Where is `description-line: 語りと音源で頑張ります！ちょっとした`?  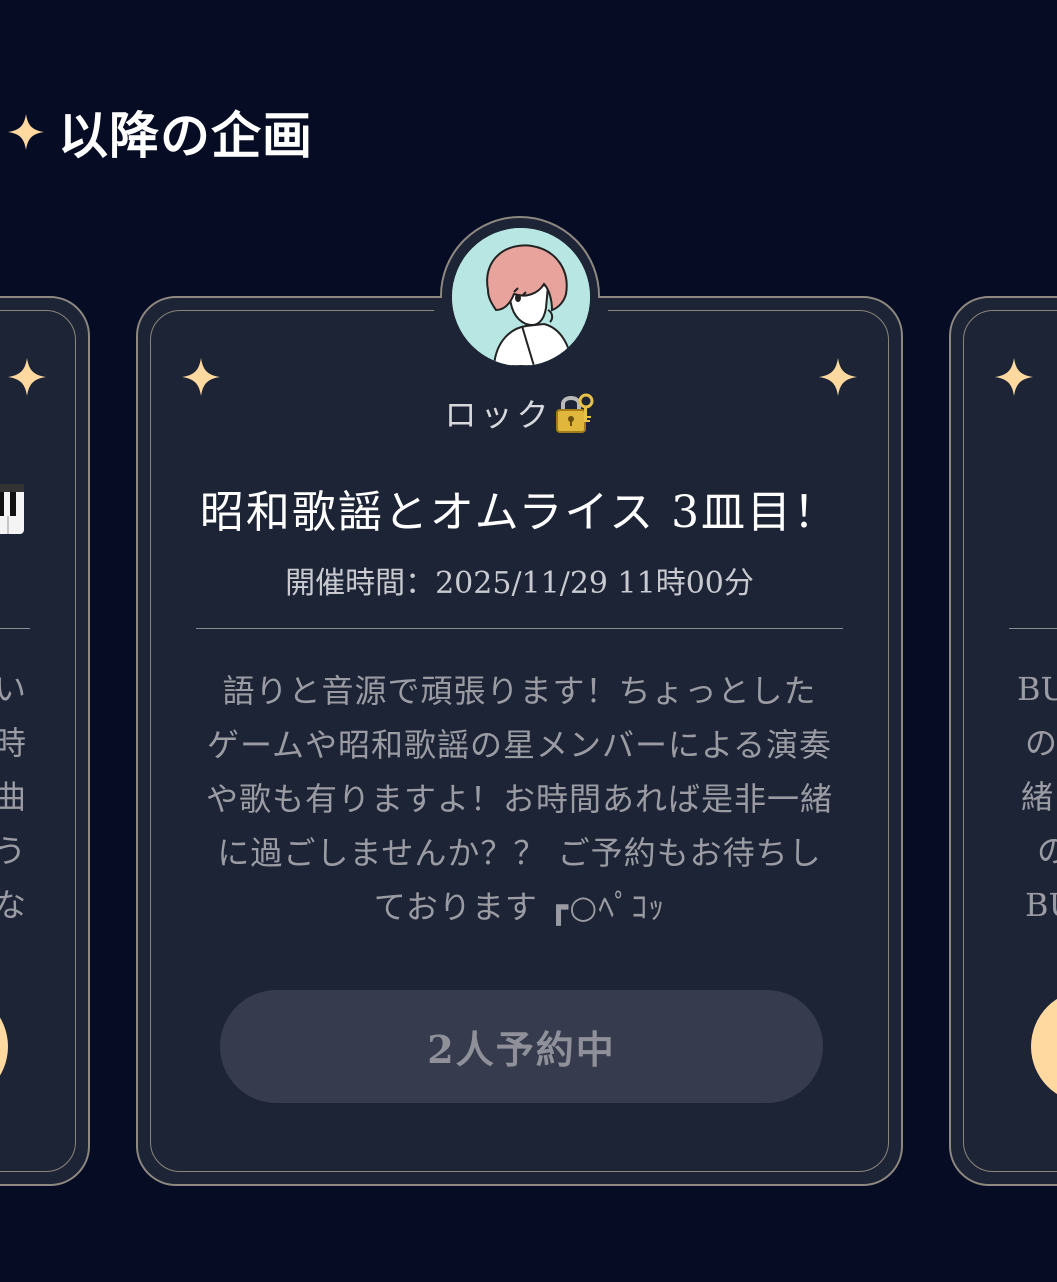
description-line: 語りと音源で頑張ります！ちょっとした is located at coordinates (519, 691).